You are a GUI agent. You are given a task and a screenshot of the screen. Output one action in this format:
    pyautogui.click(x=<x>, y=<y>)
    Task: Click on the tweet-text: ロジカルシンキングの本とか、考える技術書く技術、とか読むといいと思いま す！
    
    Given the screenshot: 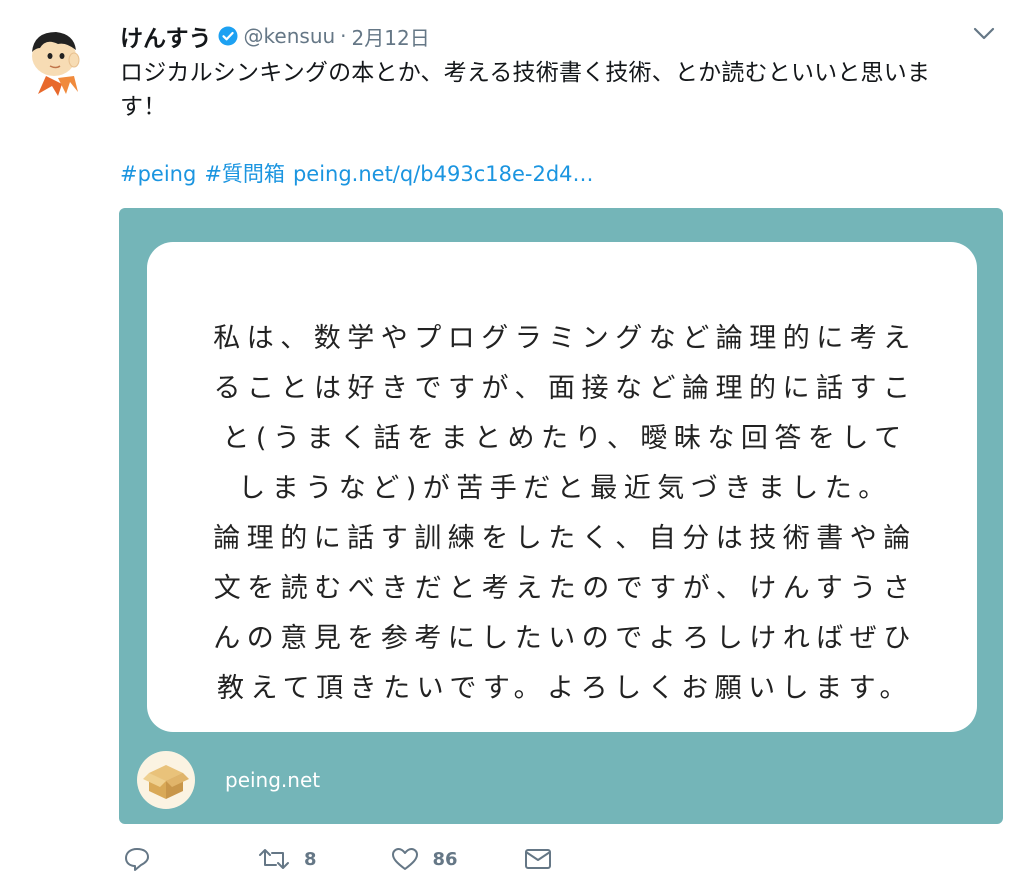 What is the action you would take?
    pyautogui.click(x=555, y=90)
    